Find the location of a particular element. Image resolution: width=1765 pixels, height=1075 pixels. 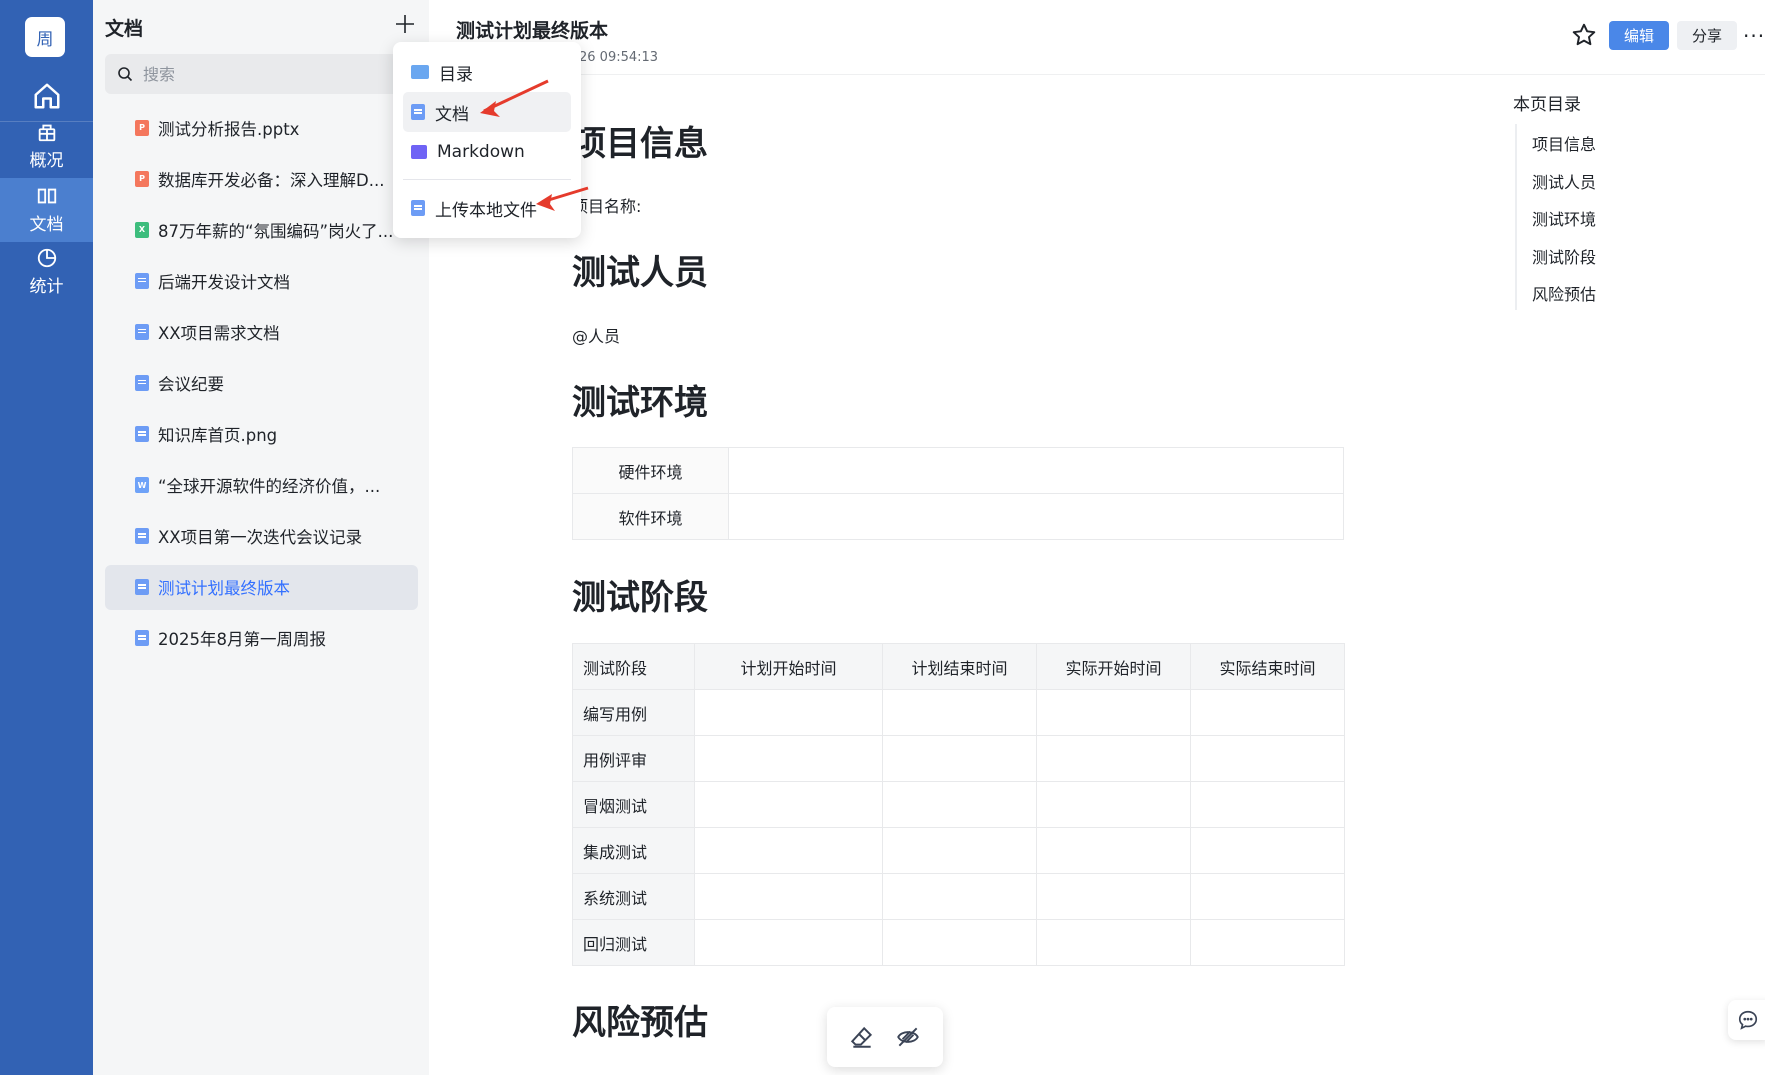

doc-item: 2025年8月第一周周报 is located at coordinates (261, 638).